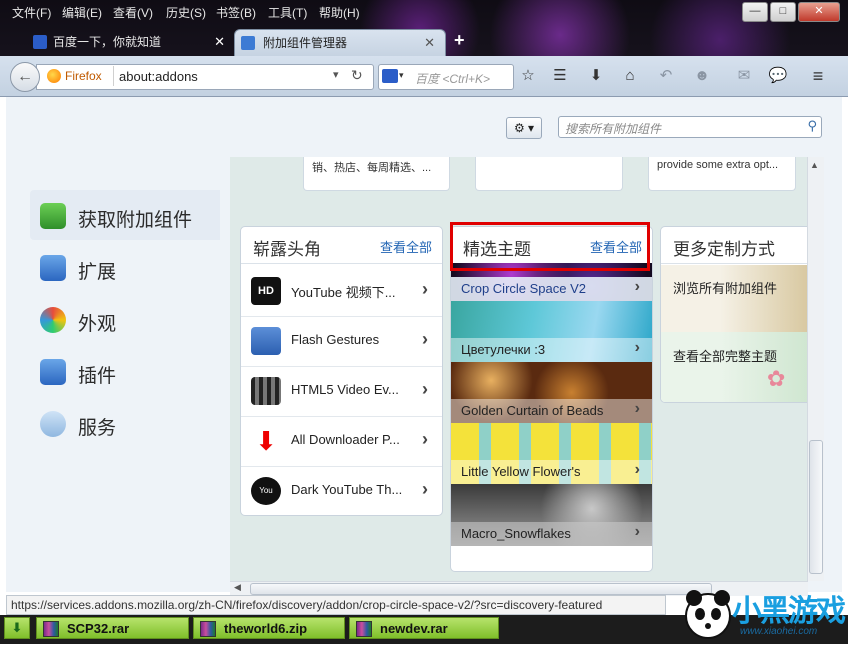  What do you see at coordinates (51, 629) in the screenshot?
I see `rar-archive-icon` at bounding box center [51, 629].